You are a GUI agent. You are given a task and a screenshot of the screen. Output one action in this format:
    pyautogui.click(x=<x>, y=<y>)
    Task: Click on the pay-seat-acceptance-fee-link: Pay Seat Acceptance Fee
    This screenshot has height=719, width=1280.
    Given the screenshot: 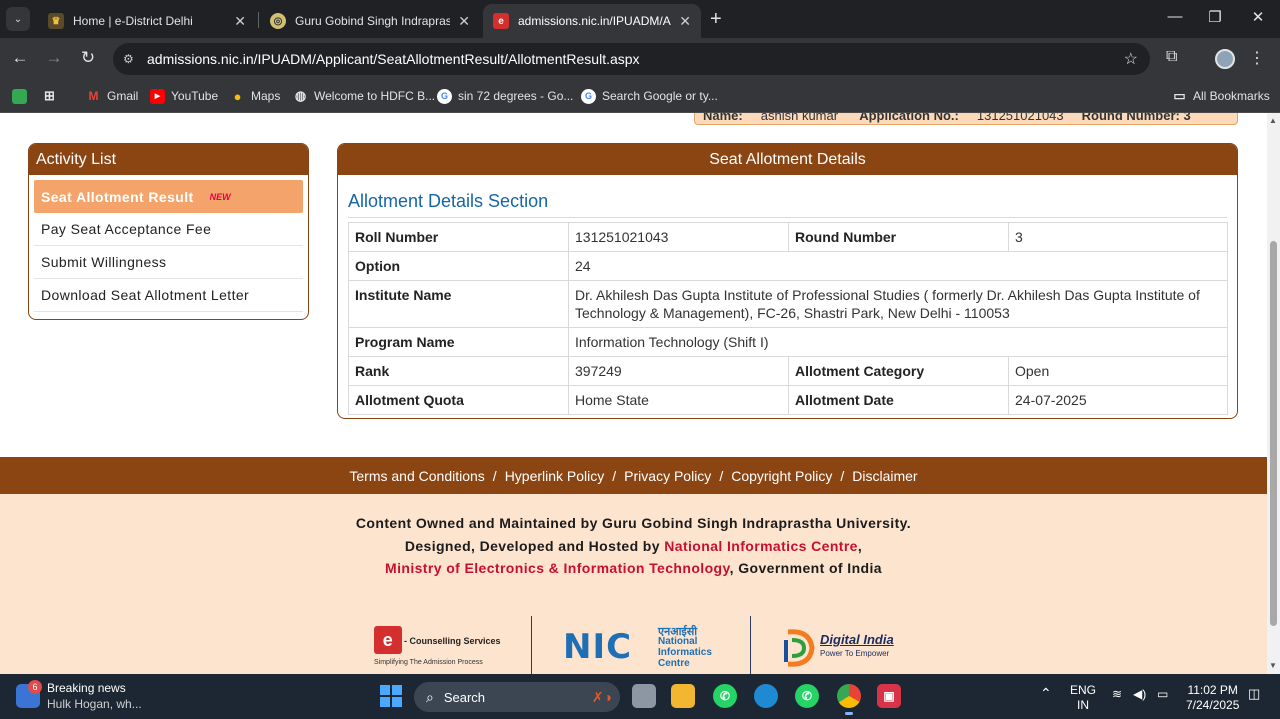 What is the action you would take?
    pyautogui.click(x=168, y=229)
    